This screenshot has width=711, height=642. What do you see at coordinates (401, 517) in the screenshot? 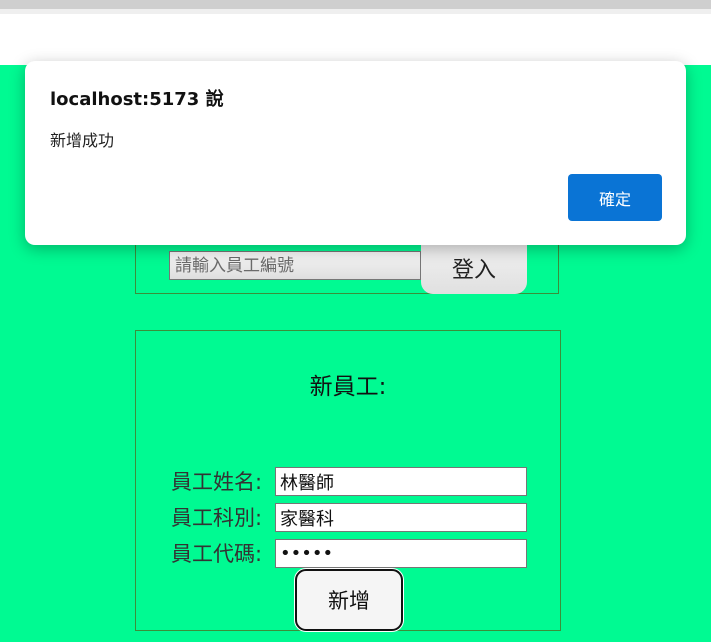
I see `employee-department-input` at bounding box center [401, 517].